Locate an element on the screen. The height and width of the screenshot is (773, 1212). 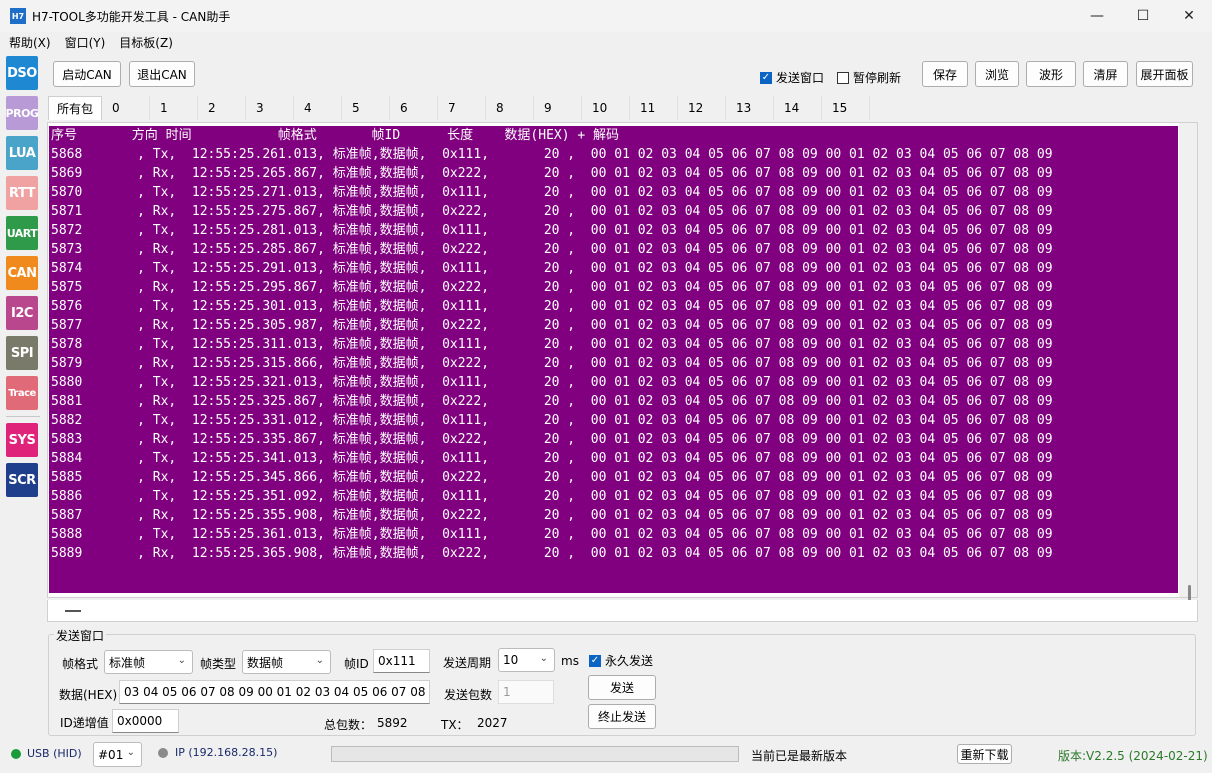
close-button: ✕ is located at coordinates (1189, 16).